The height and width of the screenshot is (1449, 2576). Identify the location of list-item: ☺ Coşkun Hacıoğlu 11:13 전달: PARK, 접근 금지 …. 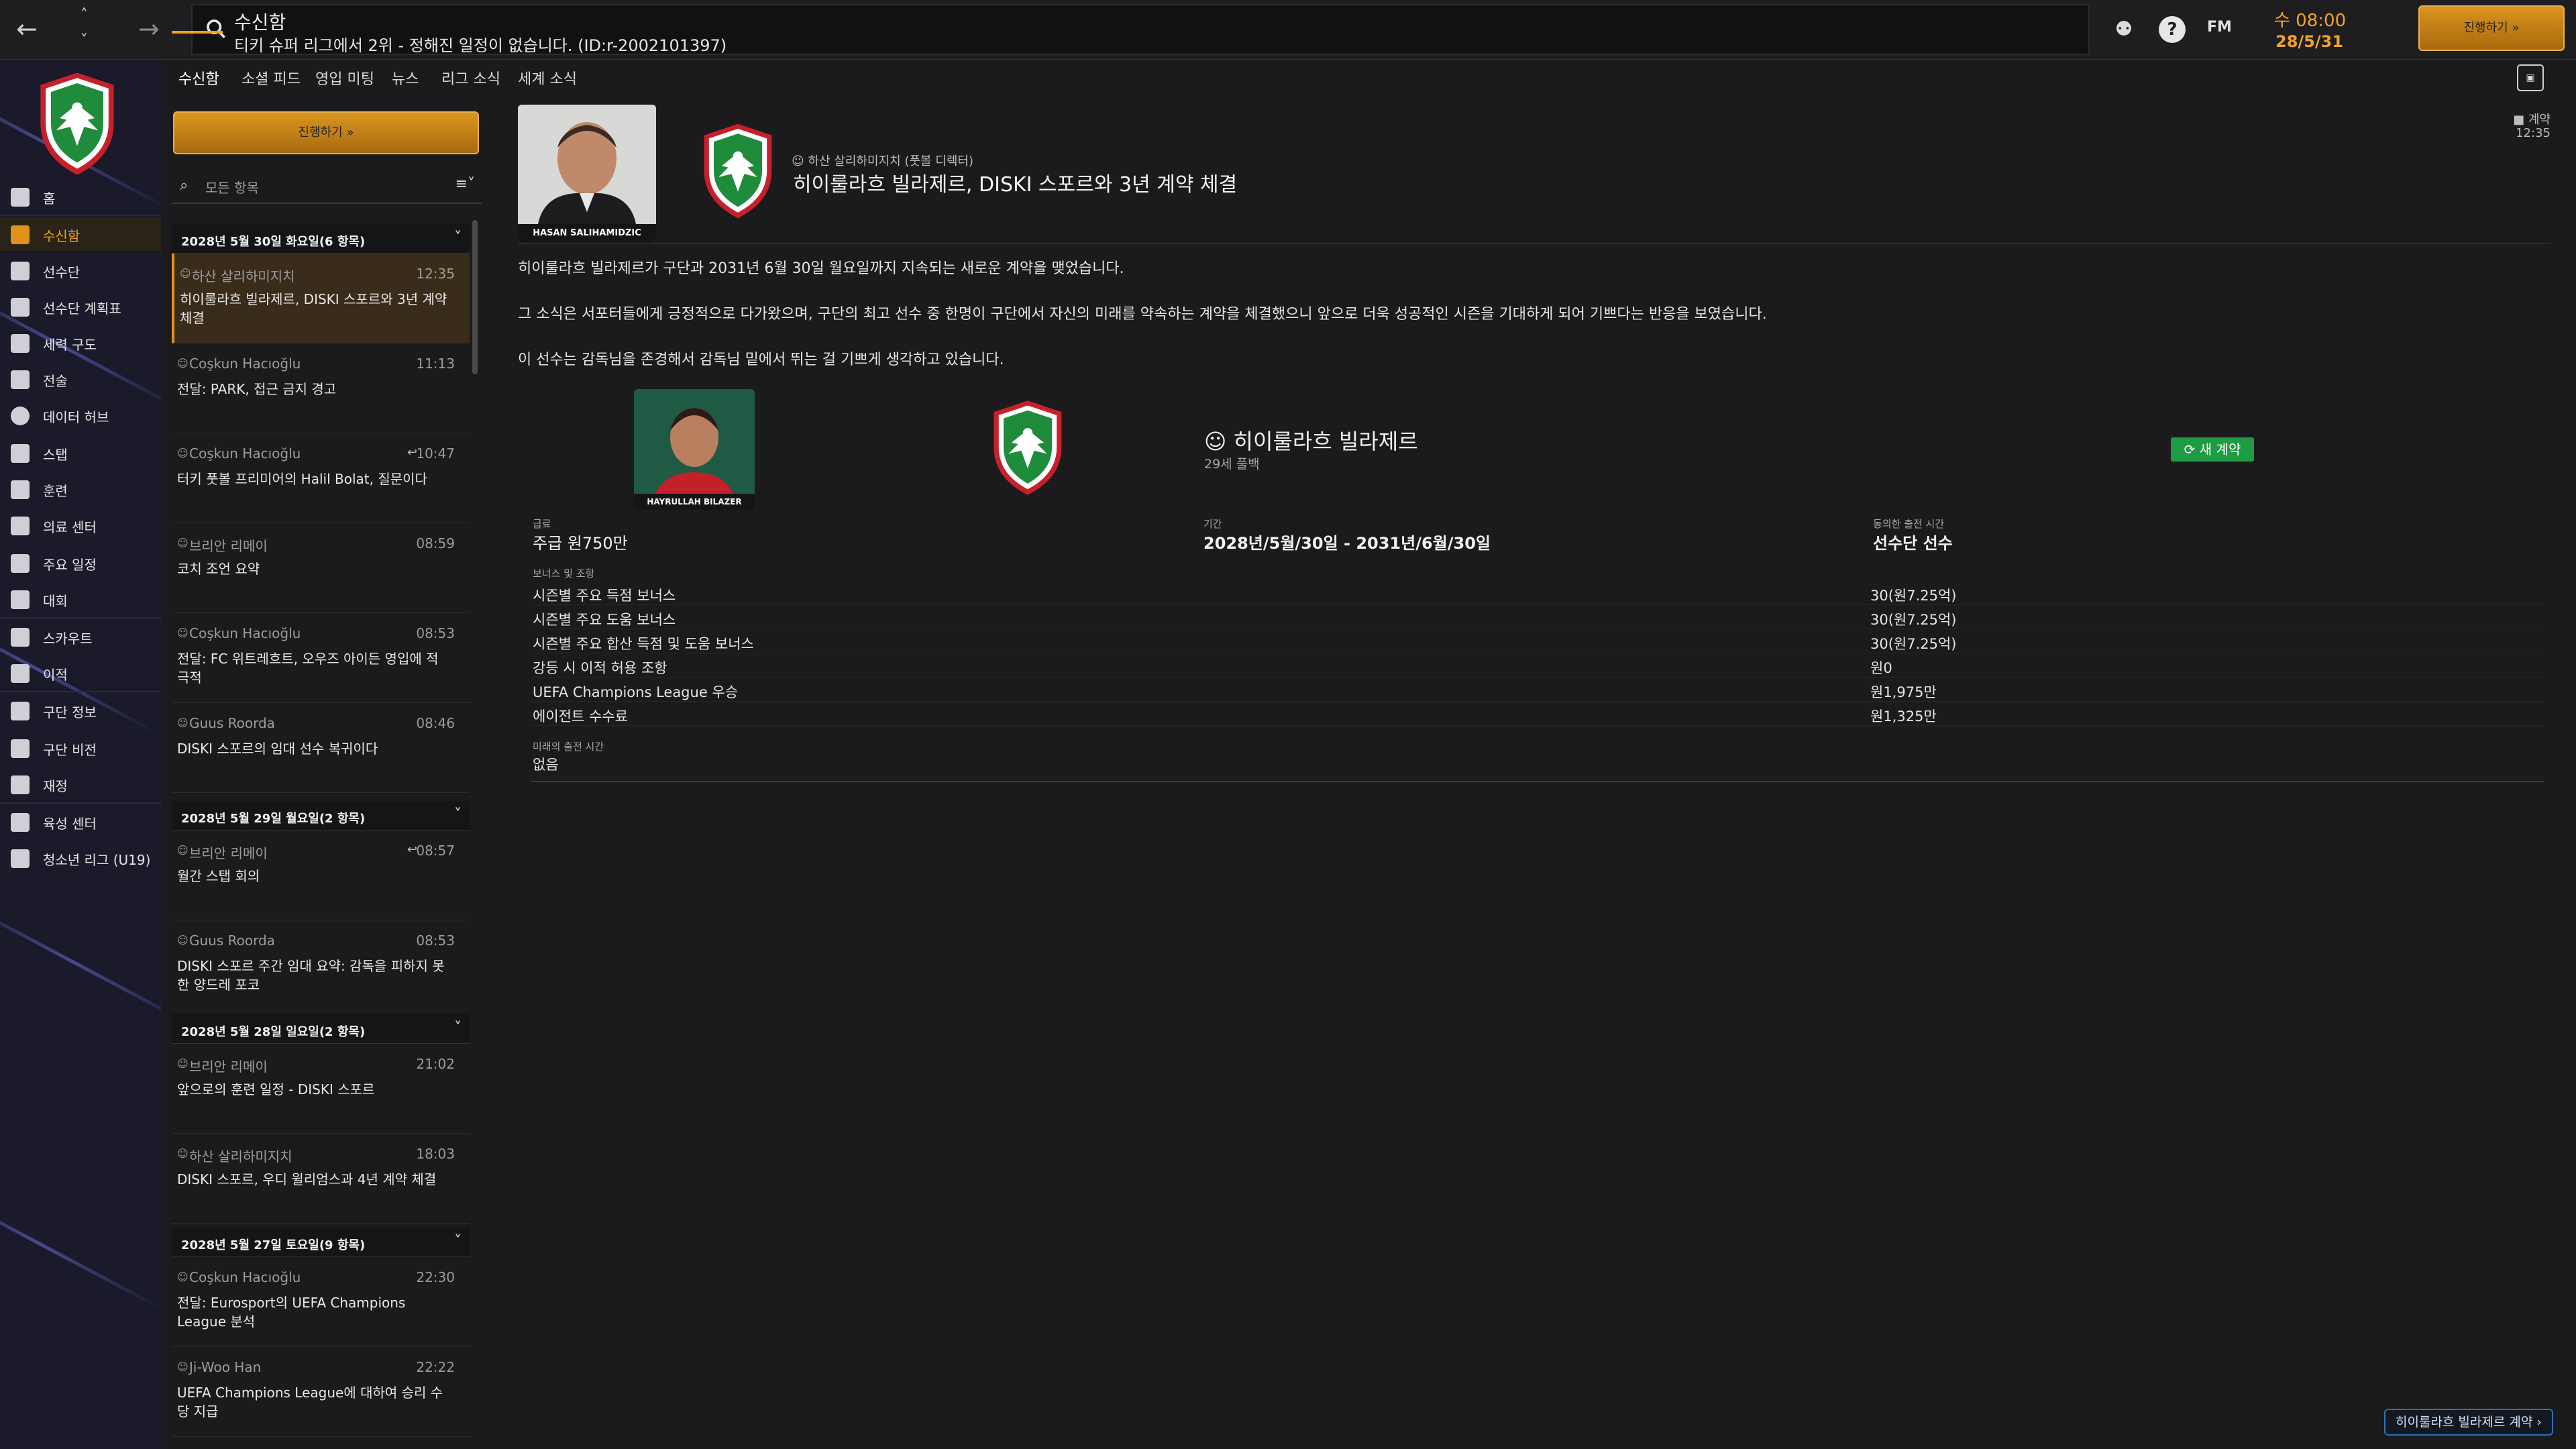
(321, 388).